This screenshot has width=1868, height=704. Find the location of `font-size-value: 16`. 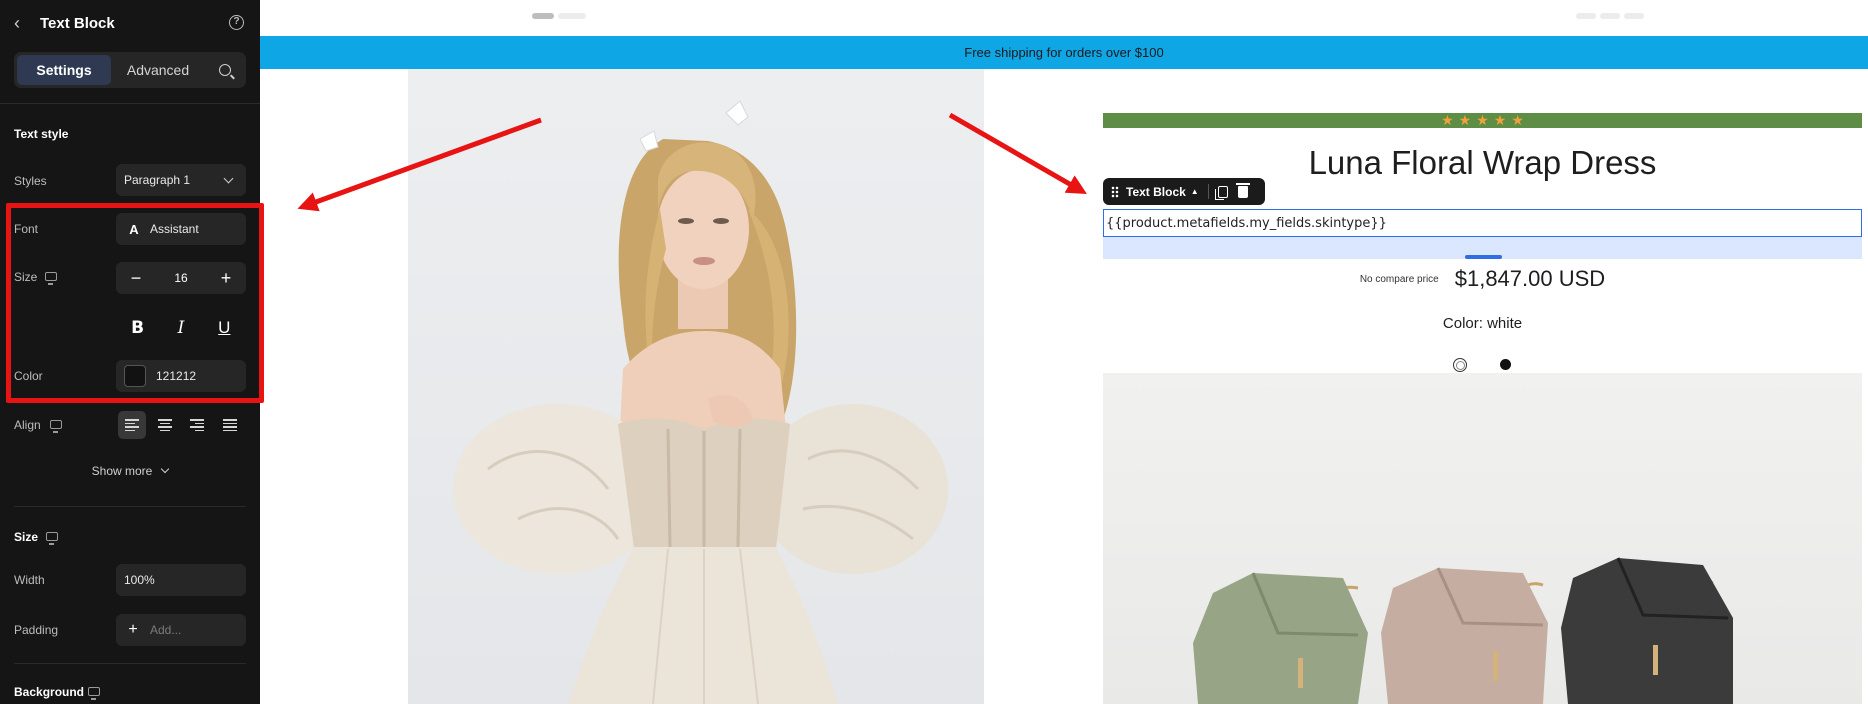

font-size-value: 16 is located at coordinates (180, 278).